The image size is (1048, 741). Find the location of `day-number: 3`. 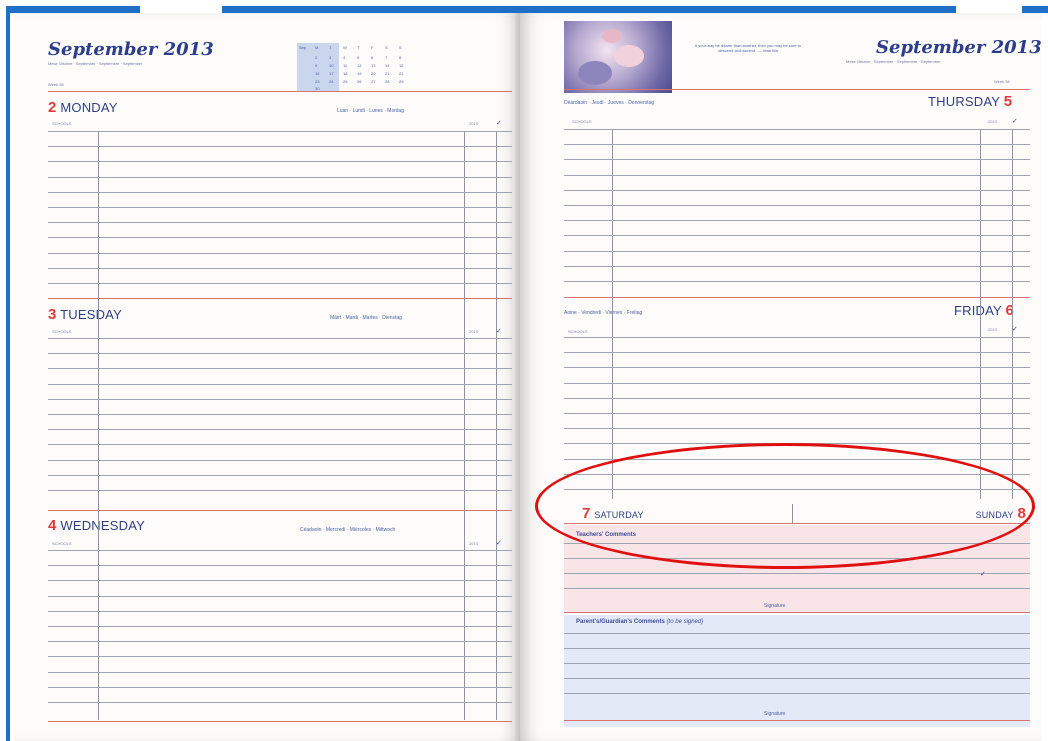

day-number: 3 is located at coordinates (52, 314).